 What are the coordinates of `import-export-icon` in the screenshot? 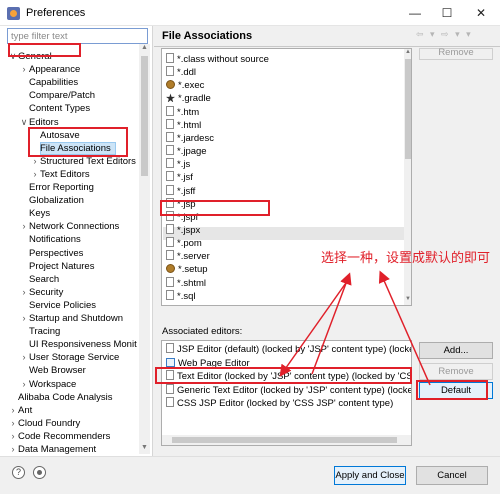 It's located at (39, 472).